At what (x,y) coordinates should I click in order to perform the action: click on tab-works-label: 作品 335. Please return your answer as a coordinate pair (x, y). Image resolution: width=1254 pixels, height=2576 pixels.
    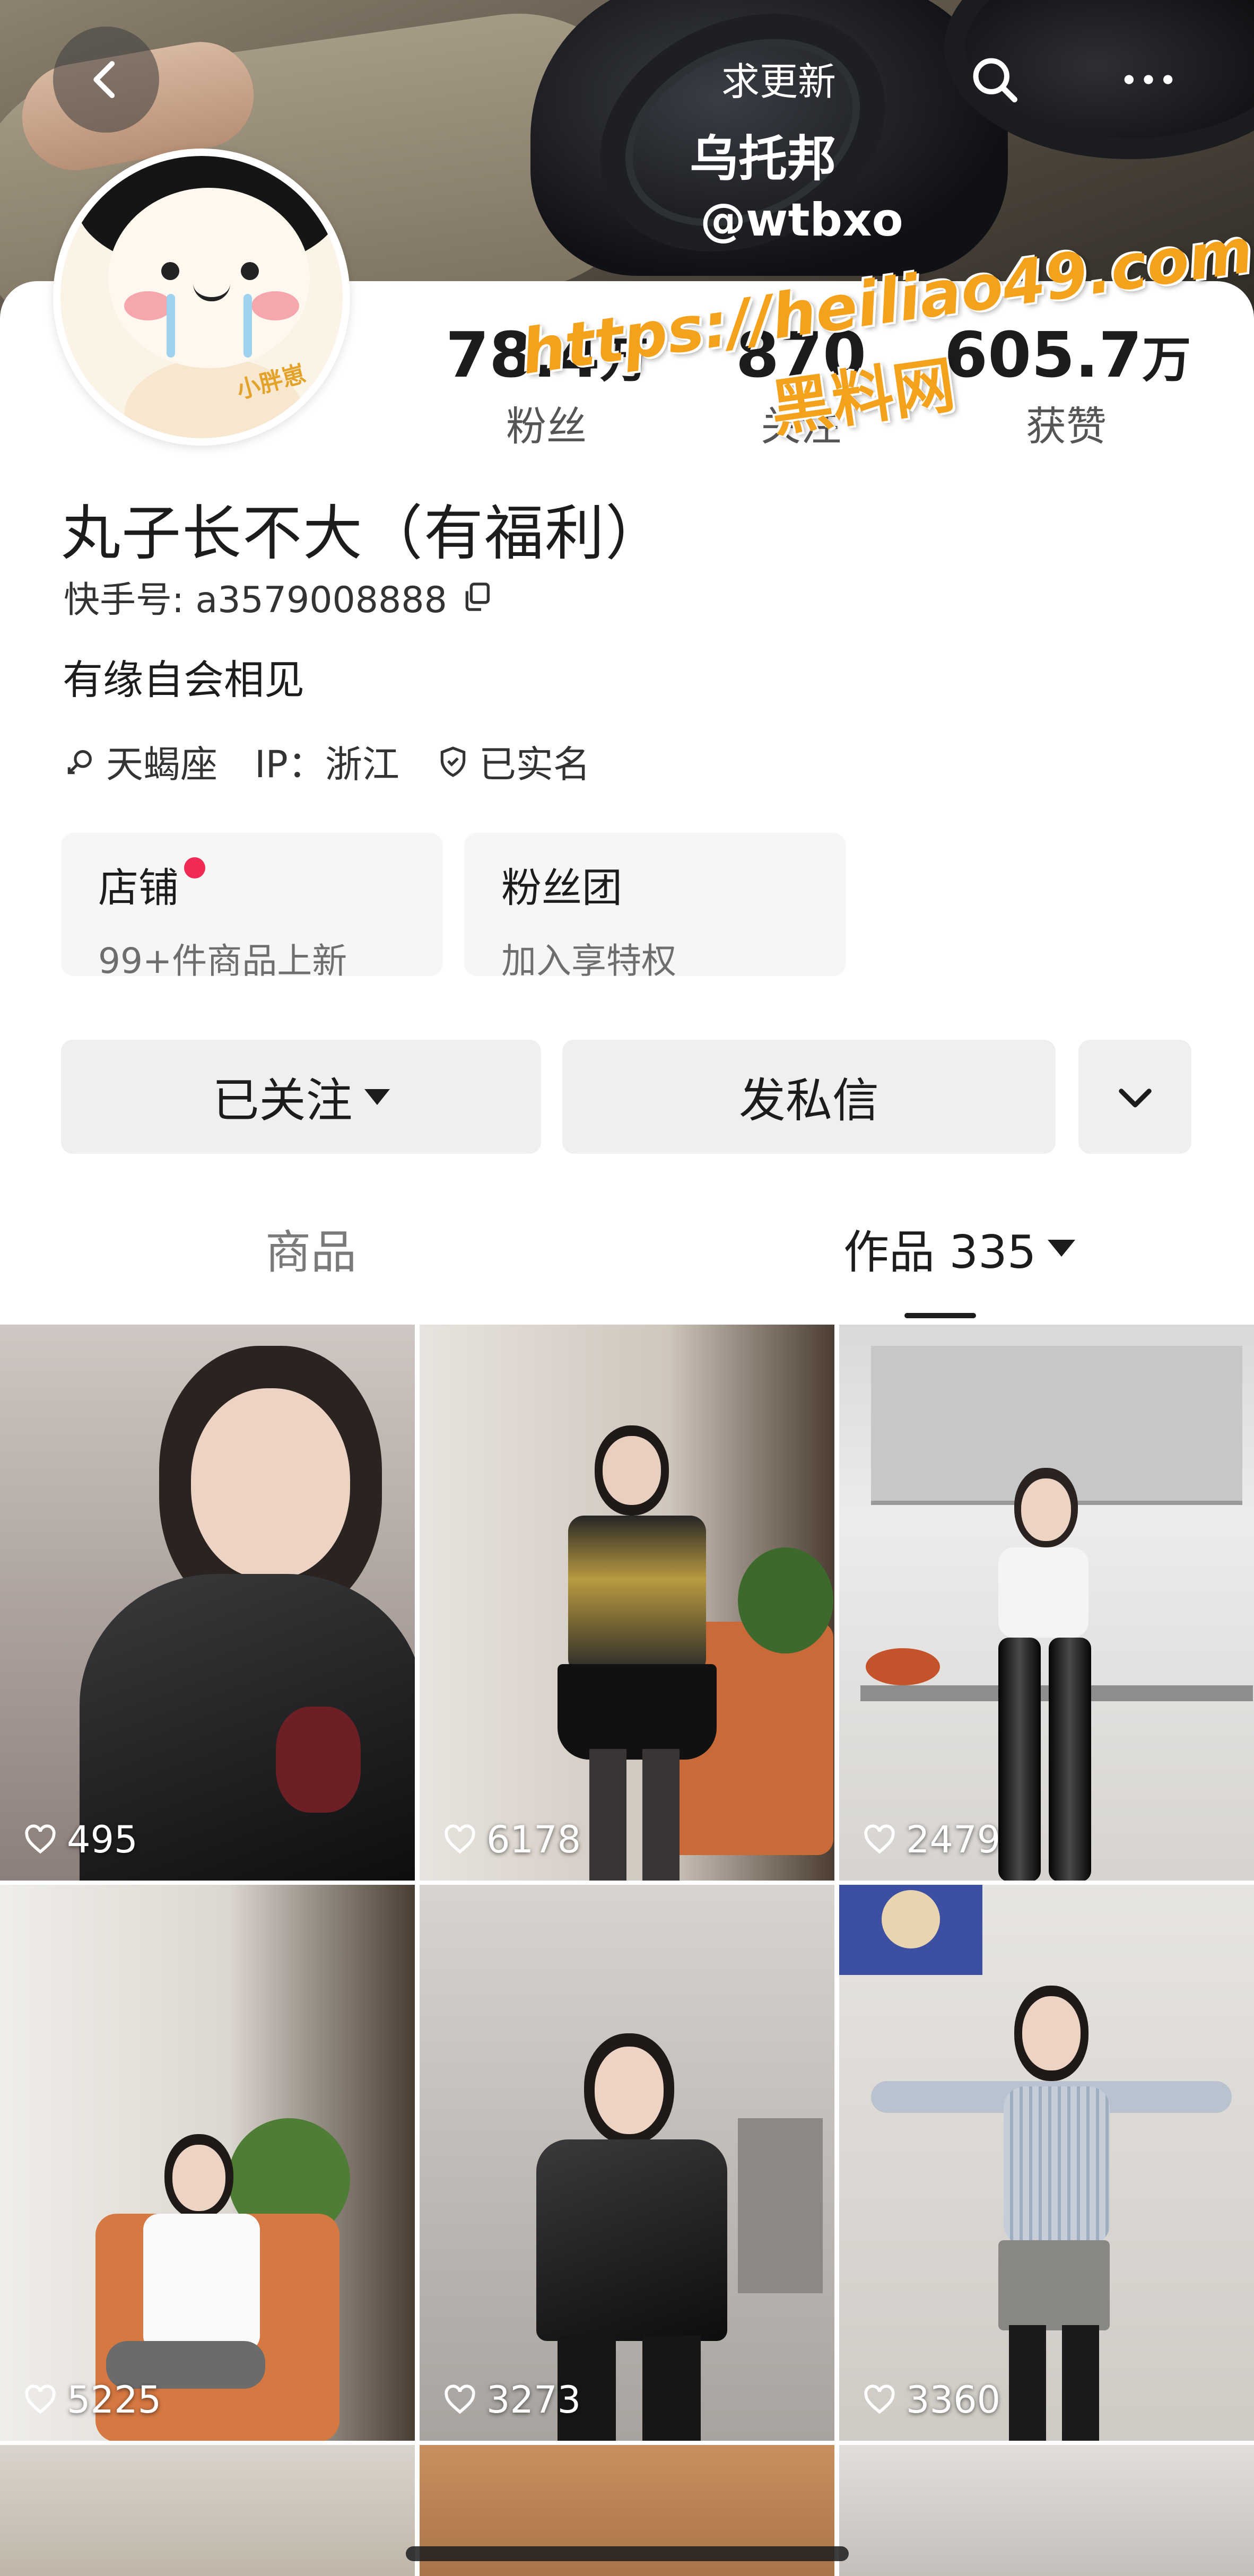
    Looking at the image, I should click on (940, 1252).